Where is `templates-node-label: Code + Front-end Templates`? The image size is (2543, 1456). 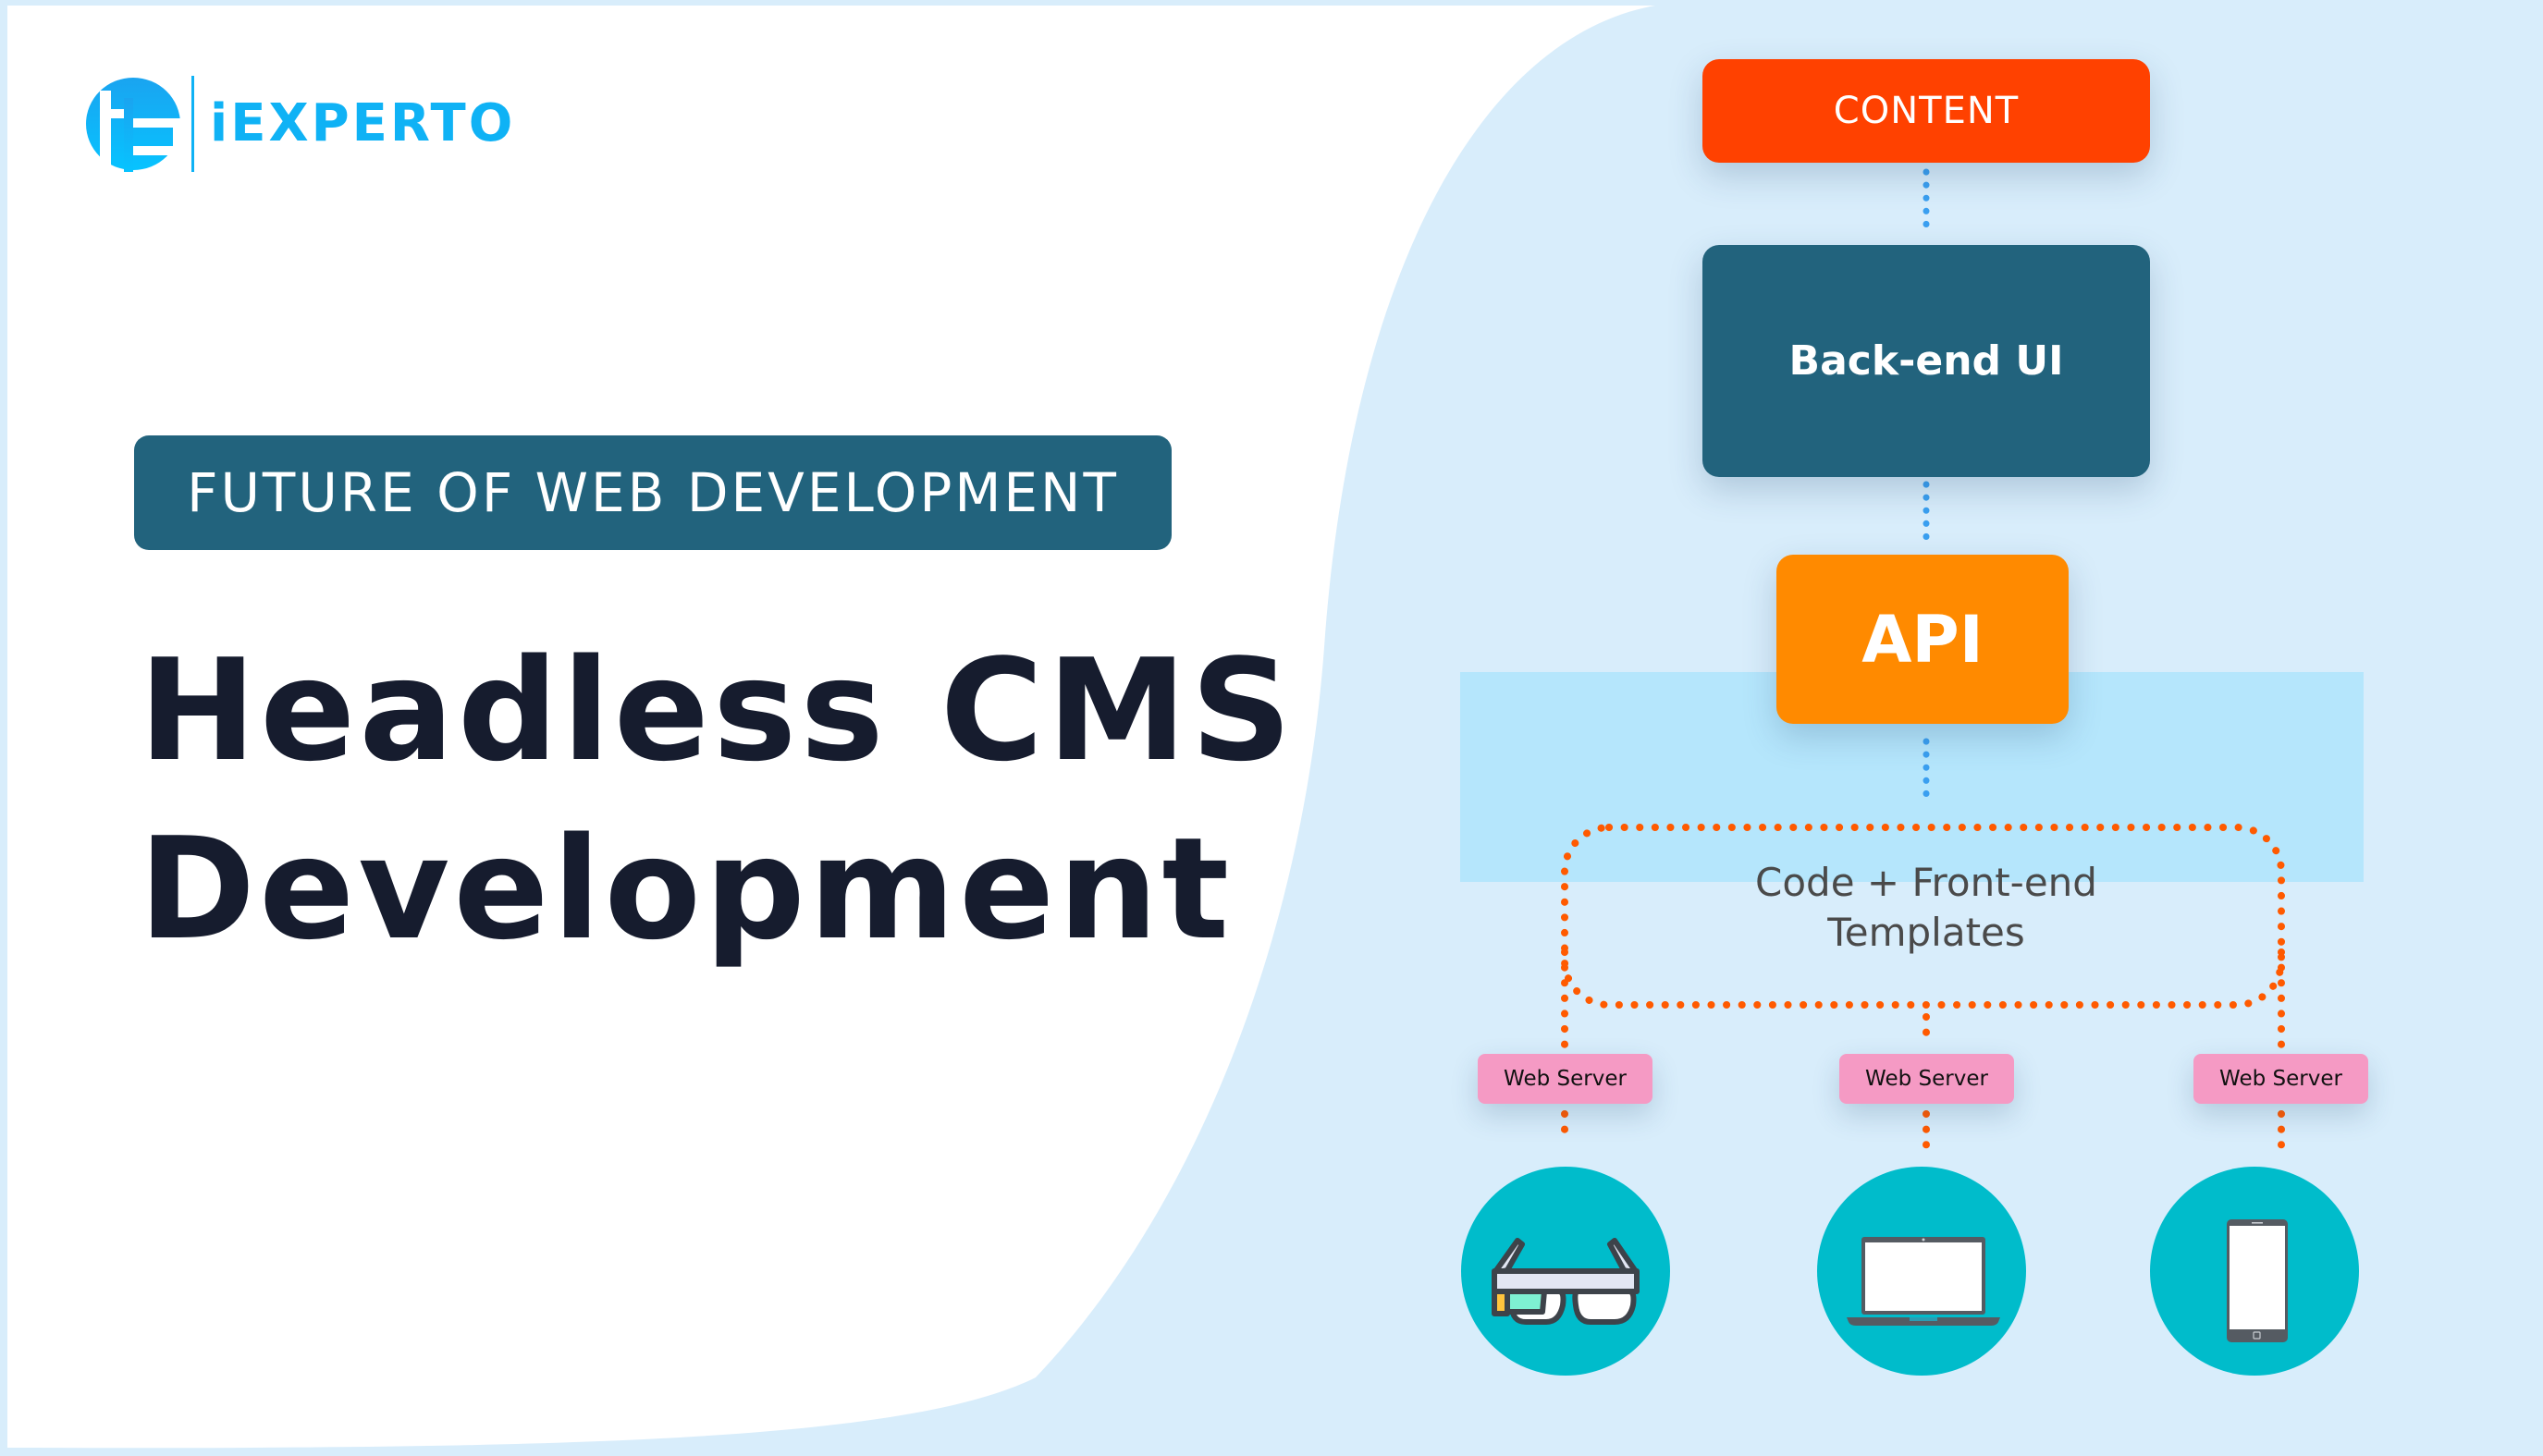
templates-node-label: Code + Front-end Templates is located at coordinates (1926, 908).